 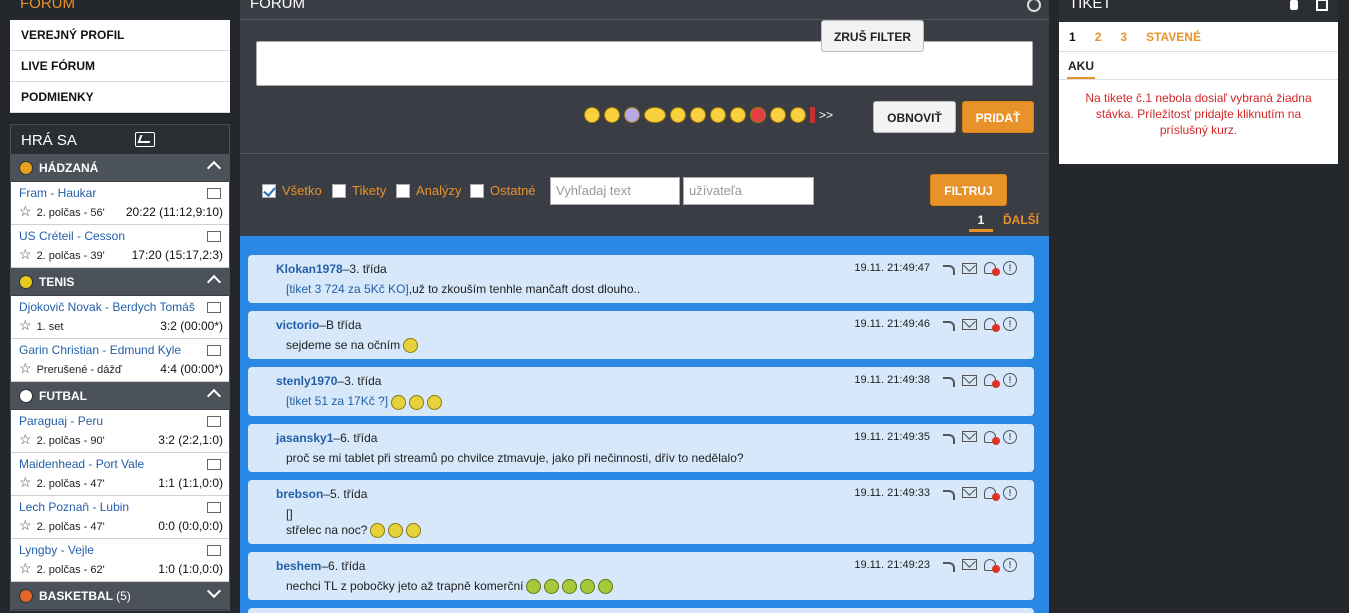 What do you see at coordinates (120, 66) in the screenshot?
I see `menu-live-forum: LIVE FÓRUM` at bounding box center [120, 66].